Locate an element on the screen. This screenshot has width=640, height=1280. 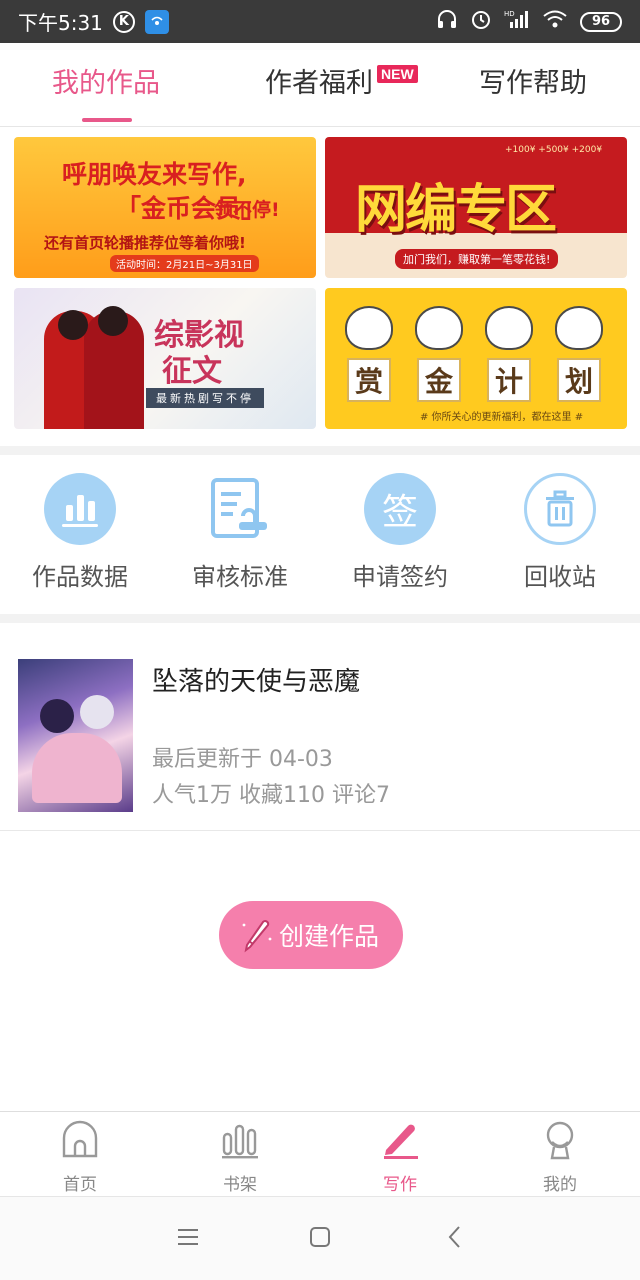
signal-app-icon is located at coordinates (156, 21).